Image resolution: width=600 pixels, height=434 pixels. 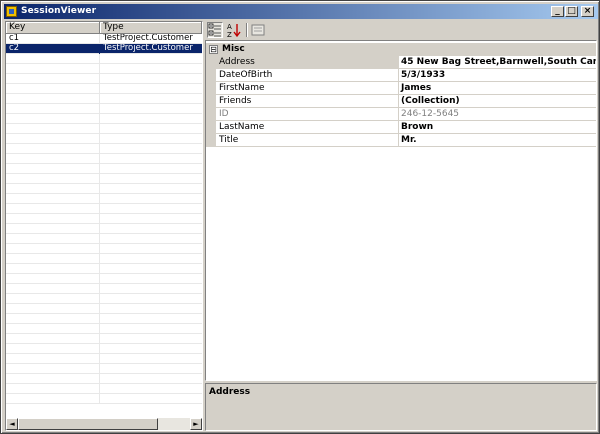 What do you see at coordinates (497, 140) in the screenshot?
I see `property-value: Mr.` at bounding box center [497, 140].